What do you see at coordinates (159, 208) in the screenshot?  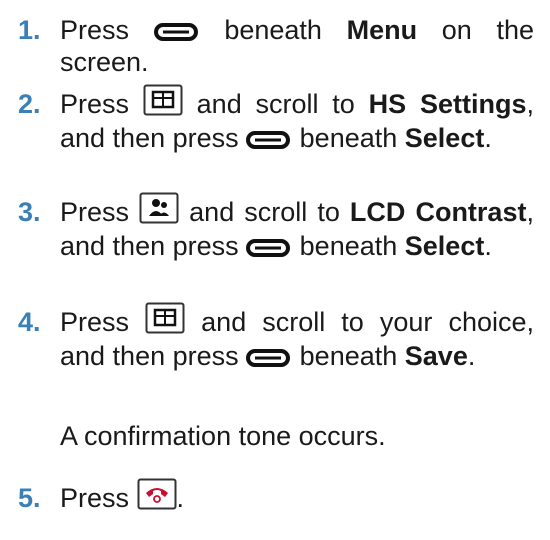 I see `contacts-key-icon` at bounding box center [159, 208].